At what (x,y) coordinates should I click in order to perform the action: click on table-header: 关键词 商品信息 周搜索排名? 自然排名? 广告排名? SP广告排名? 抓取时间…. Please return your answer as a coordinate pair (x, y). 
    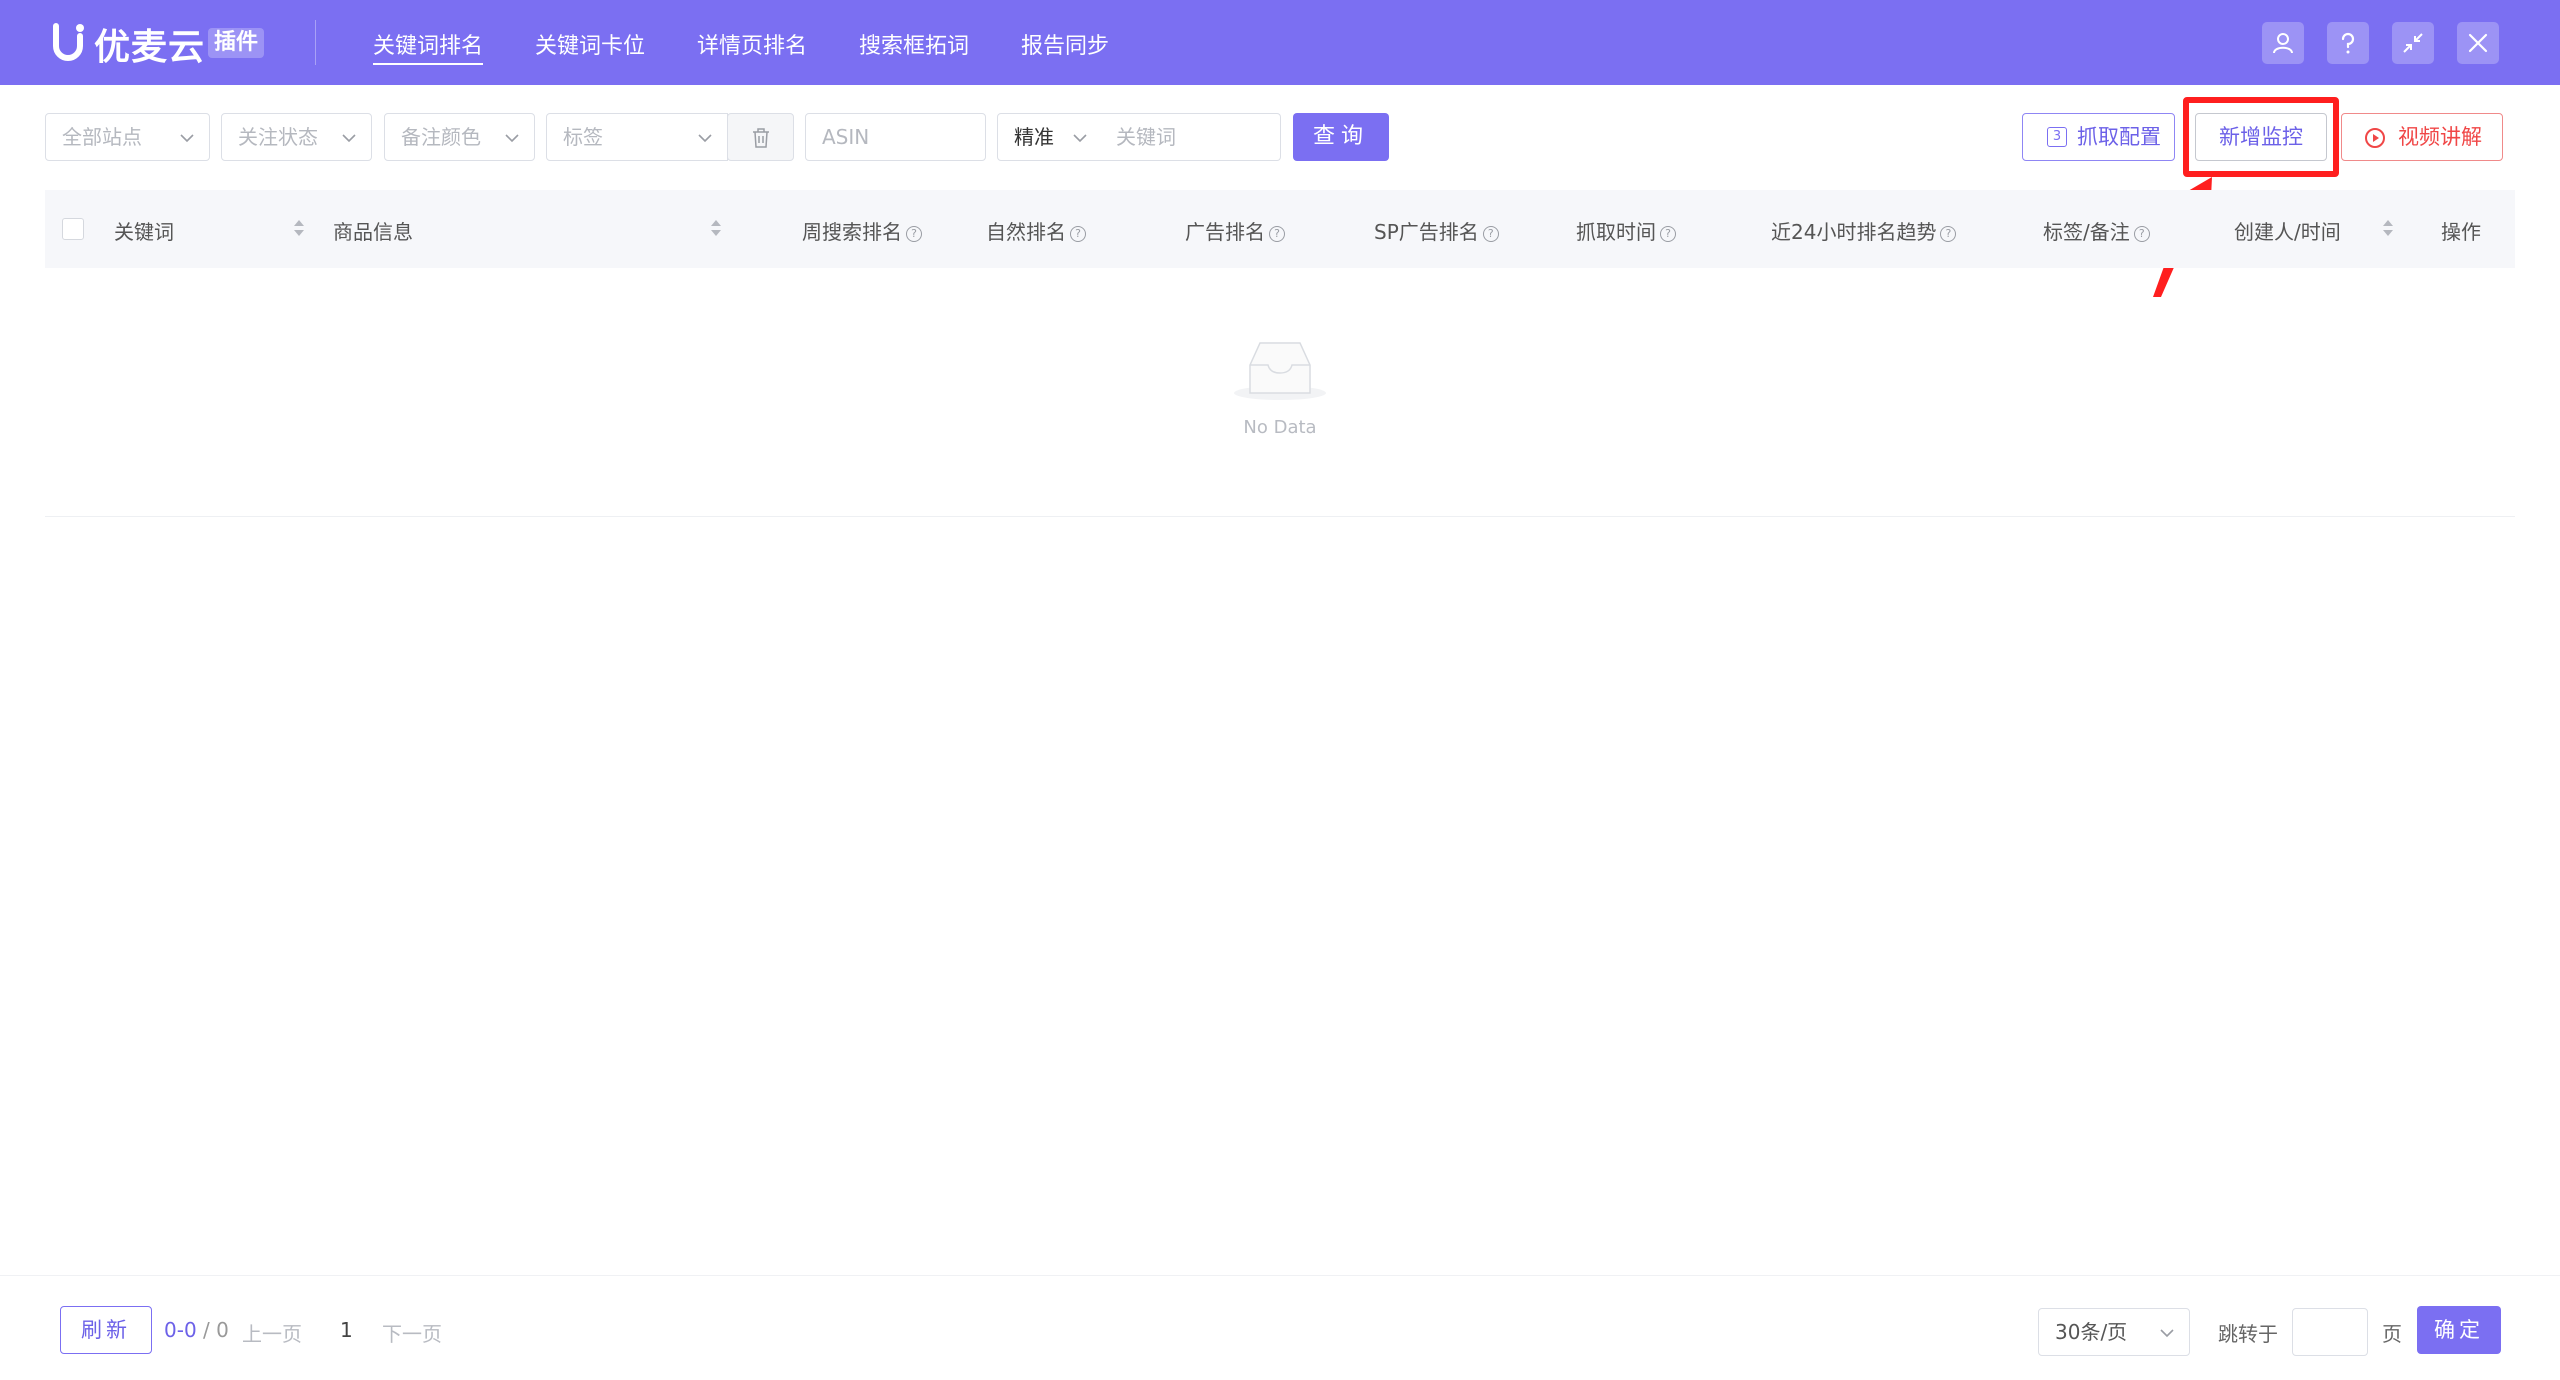
    Looking at the image, I should click on (1280, 229).